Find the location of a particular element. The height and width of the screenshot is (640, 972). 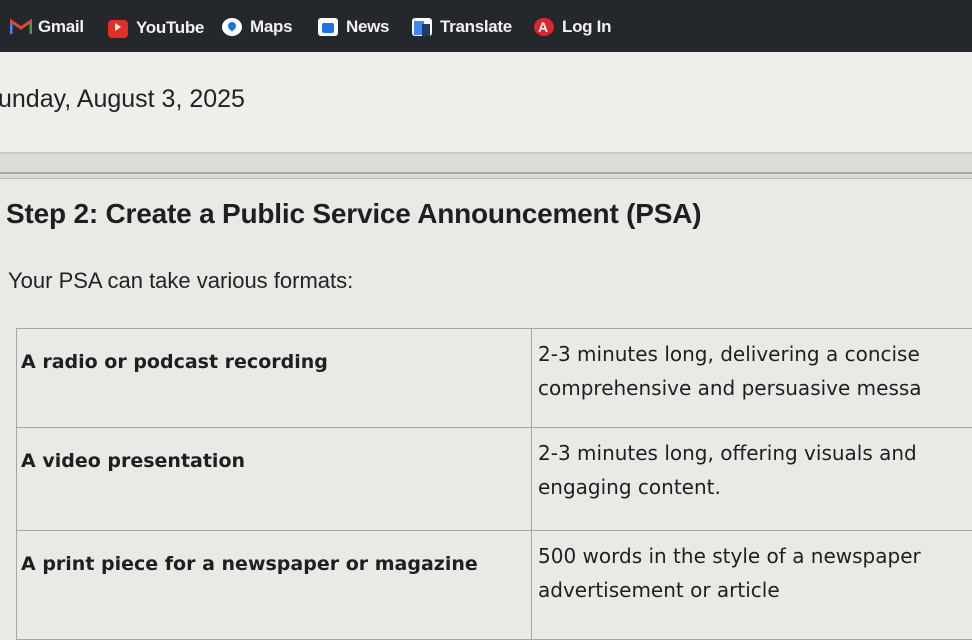

translate-icon is located at coordinates (422, 27).